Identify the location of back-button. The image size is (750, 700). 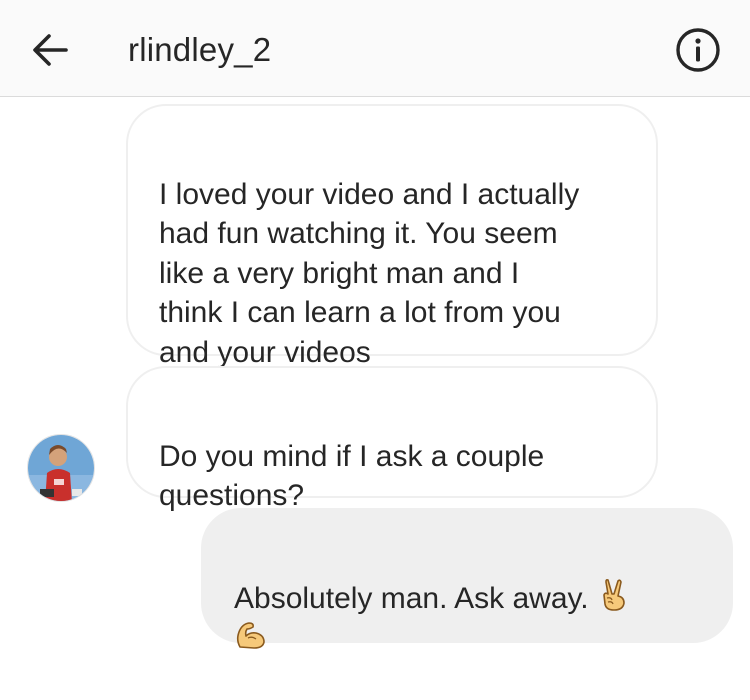
(50, 50).